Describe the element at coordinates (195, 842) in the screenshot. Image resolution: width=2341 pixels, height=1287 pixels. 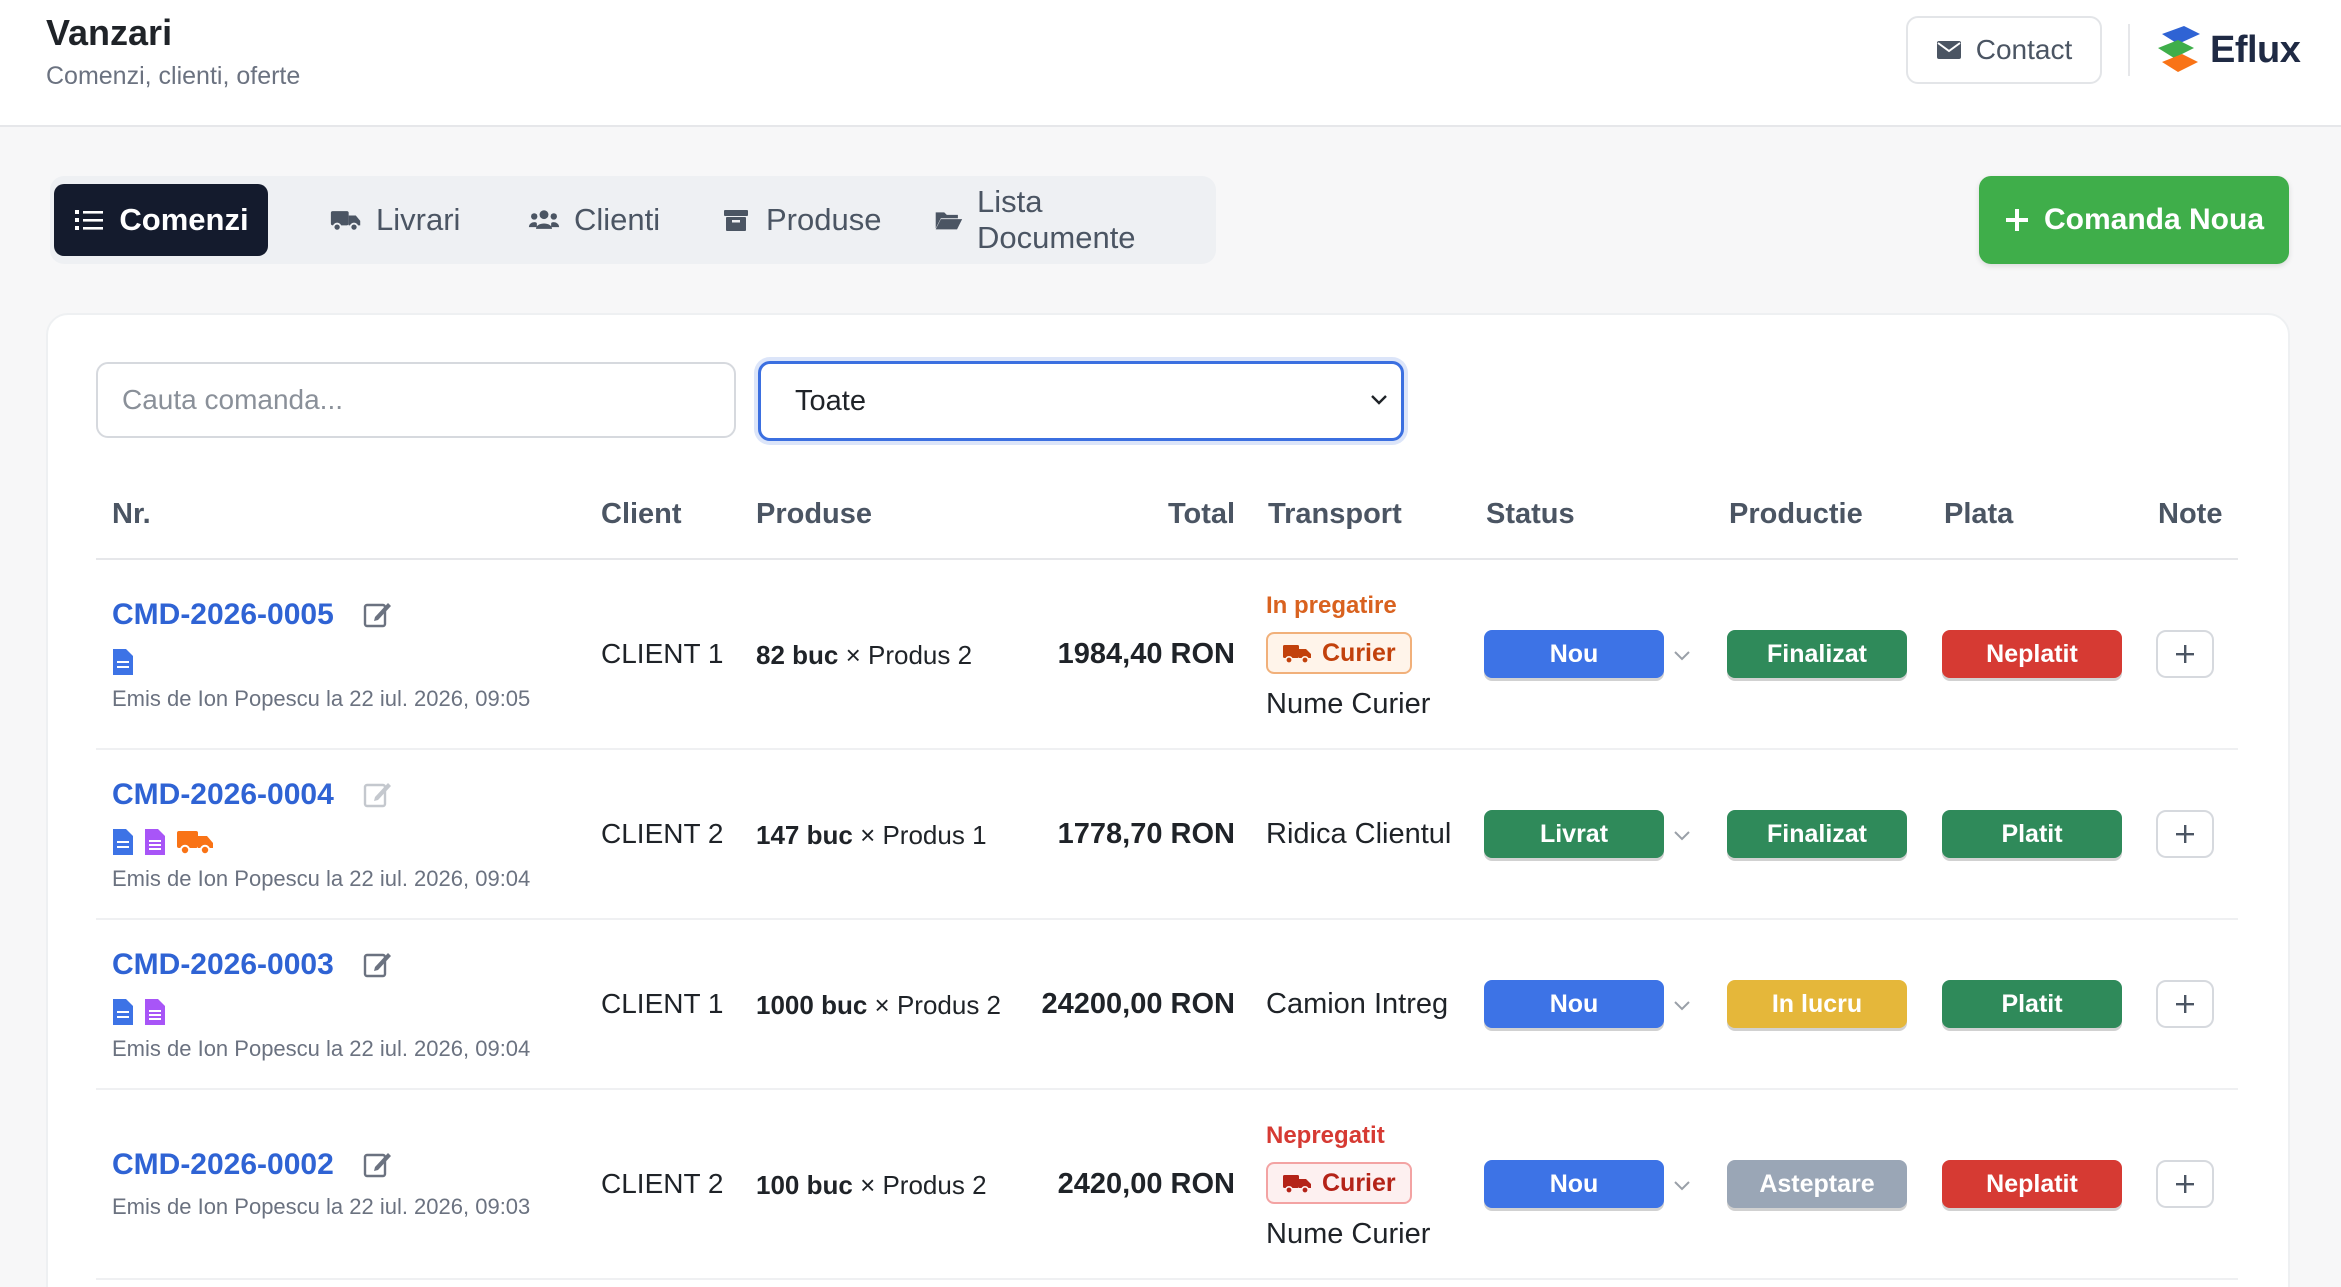
I see `delivery-truck-icon` at that location.